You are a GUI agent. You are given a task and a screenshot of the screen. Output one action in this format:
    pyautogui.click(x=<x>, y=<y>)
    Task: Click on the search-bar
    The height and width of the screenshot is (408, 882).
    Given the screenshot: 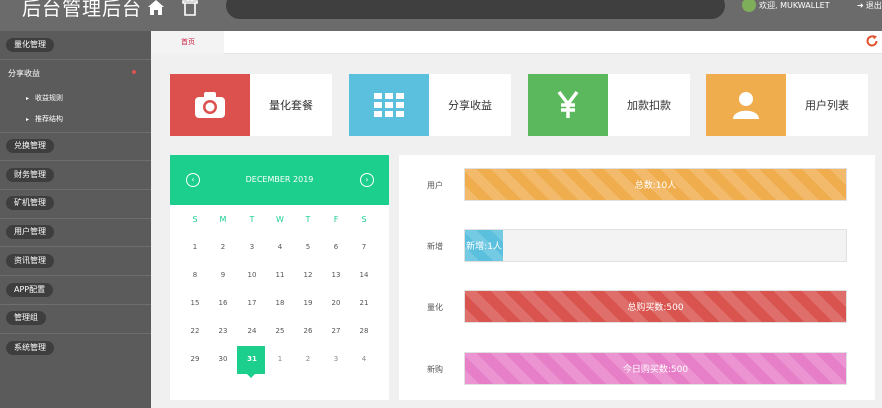 What is the action you would take?
    pyautogui.click(x=475, y=9)
    